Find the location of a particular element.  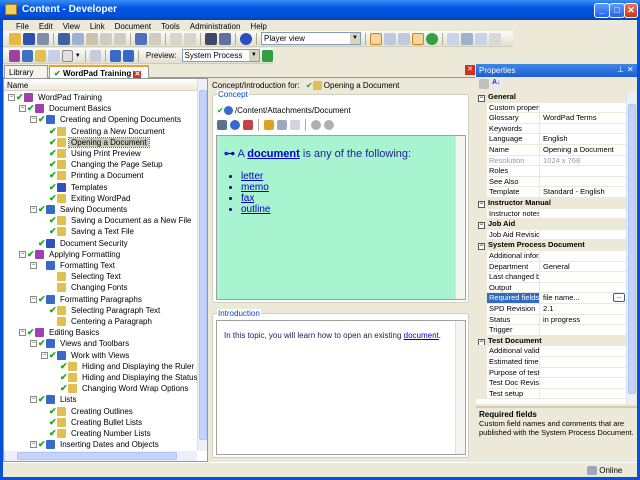

check-out-icon is located at coordinates (481, 38).